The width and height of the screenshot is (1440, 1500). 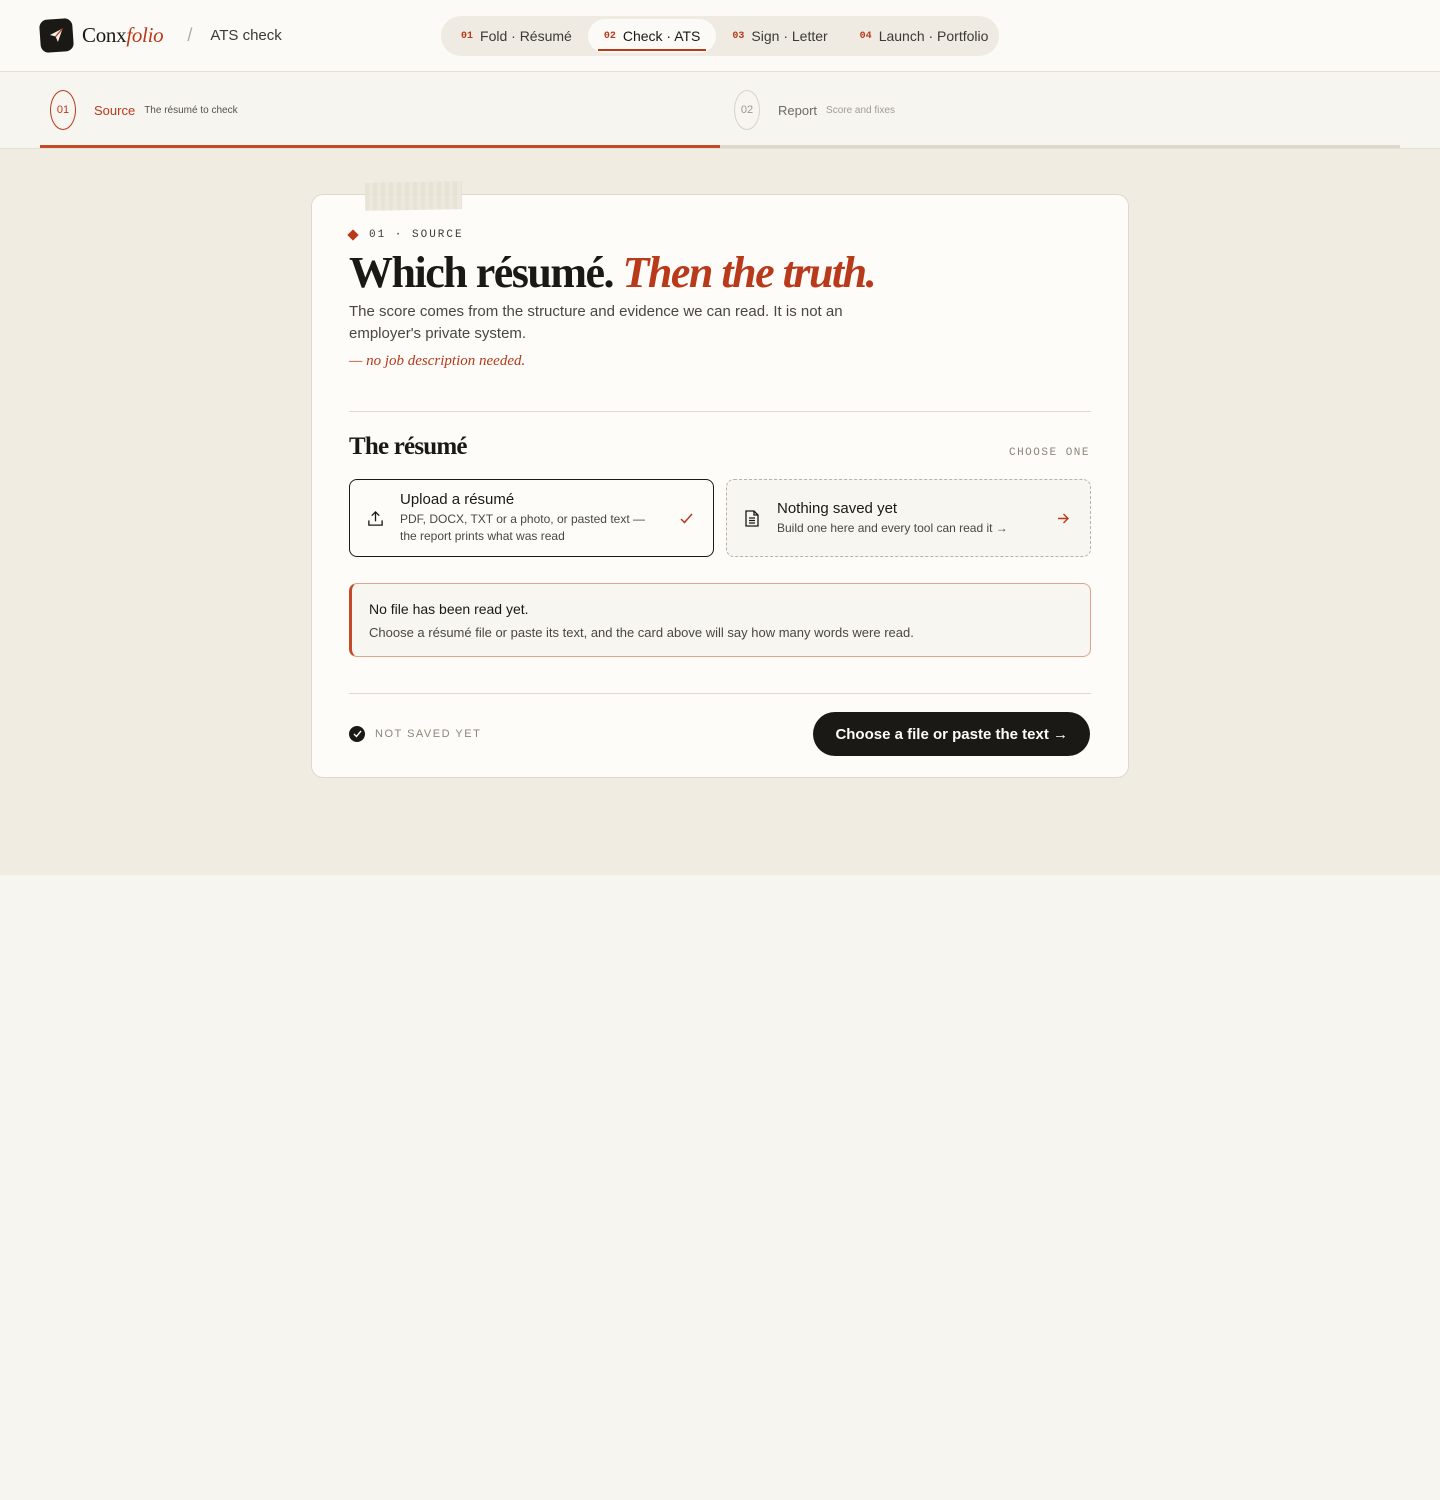 I want to click on step-description: The résumé to check, so click(x=191, y=110).